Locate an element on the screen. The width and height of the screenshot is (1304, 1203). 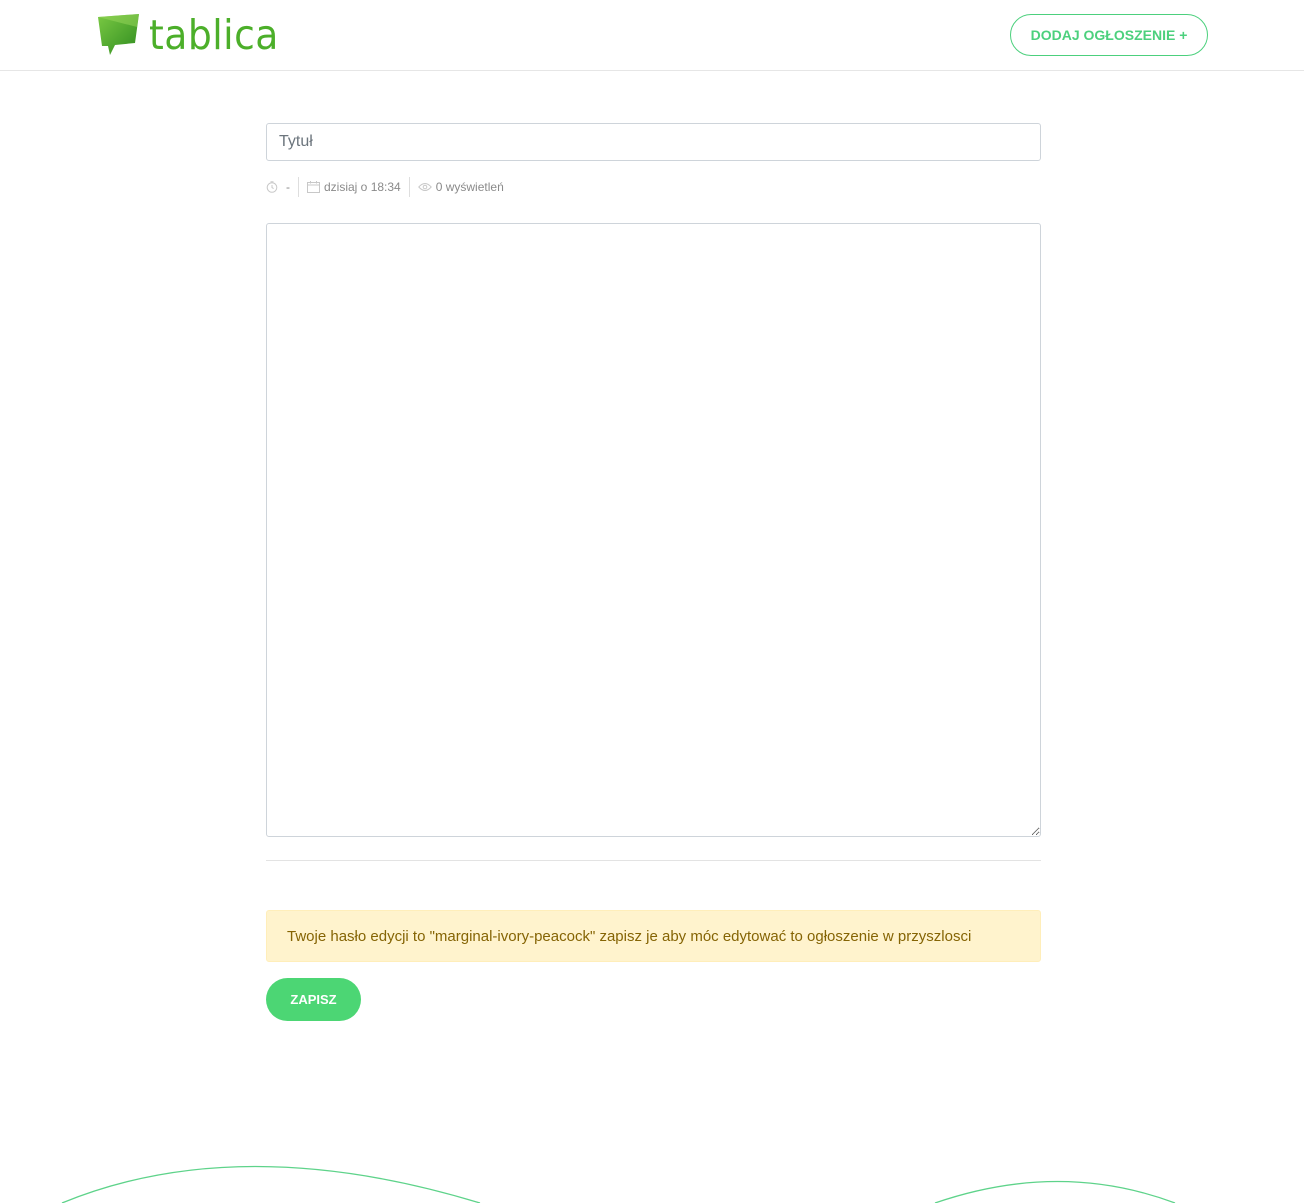
eye-icon is located at coordinates (424, 187).